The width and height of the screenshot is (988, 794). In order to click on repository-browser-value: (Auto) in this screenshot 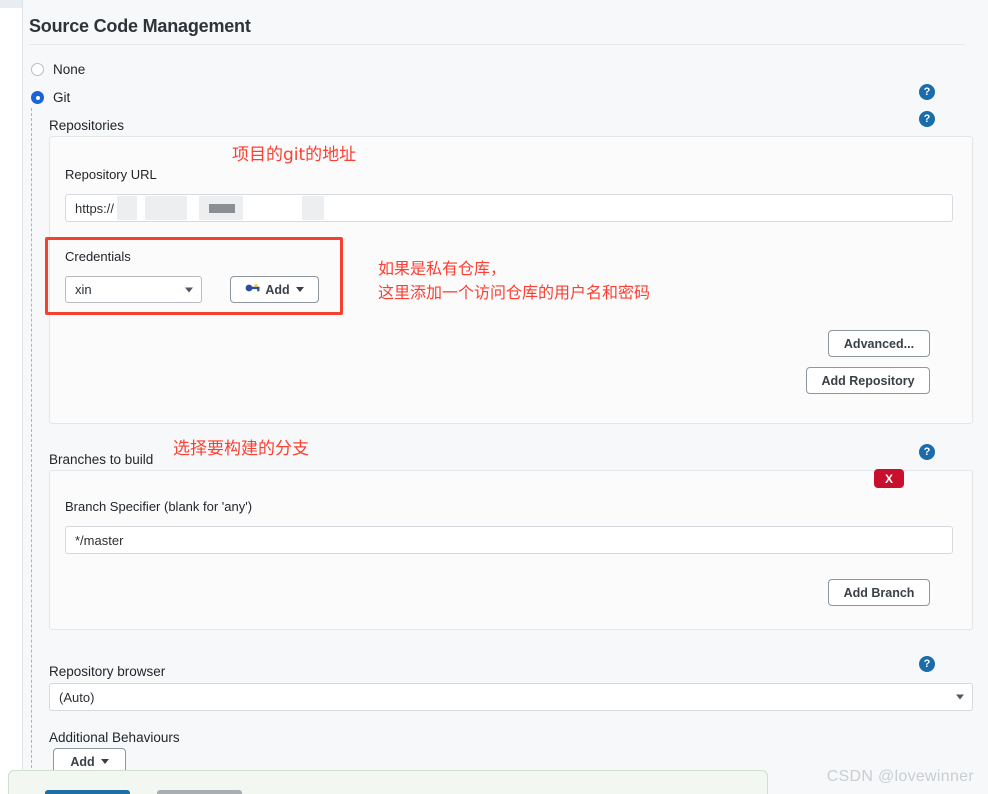, I will do `click(77, 697)`.